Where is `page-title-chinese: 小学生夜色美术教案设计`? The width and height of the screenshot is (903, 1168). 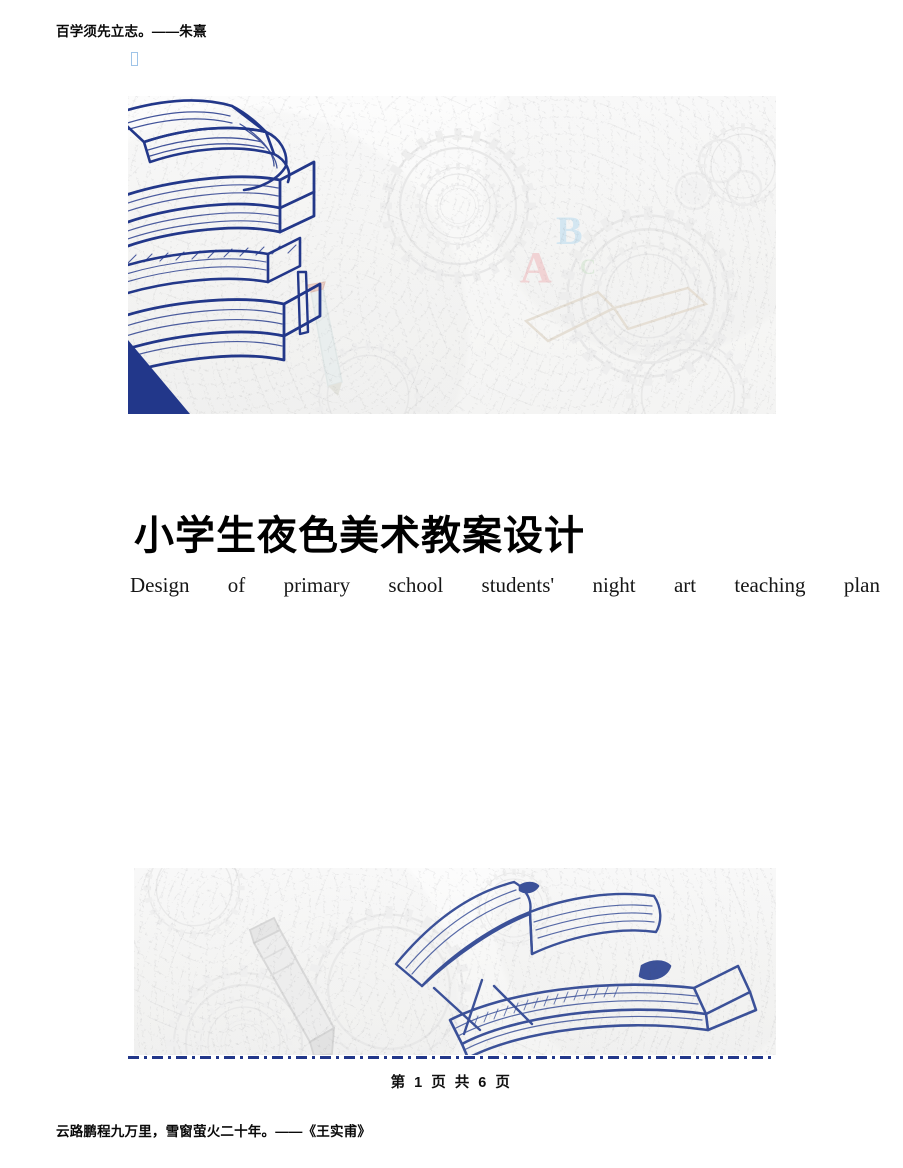
page-title-chinese: 小学生夜色美术教案设计 is located at coordinates (359, 535).